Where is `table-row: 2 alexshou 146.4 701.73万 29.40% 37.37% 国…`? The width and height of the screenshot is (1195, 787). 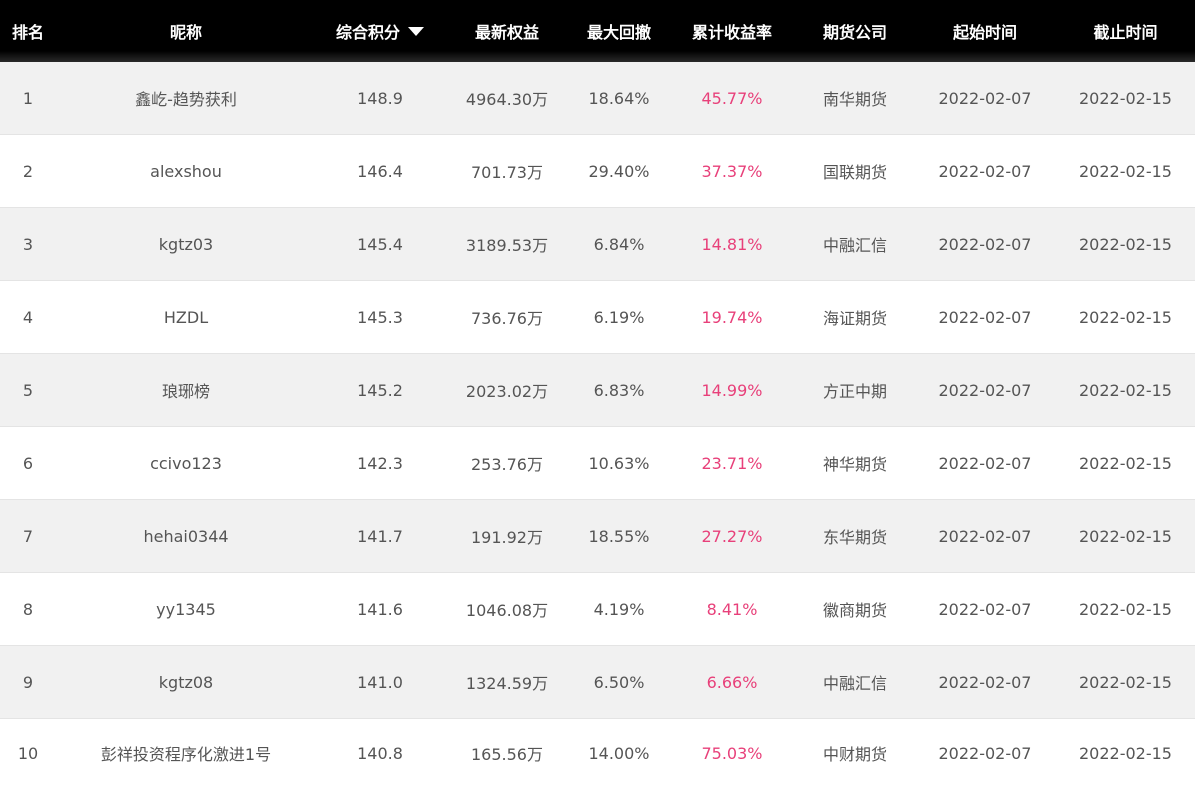
table-row: 2 alexshou 146.4 701.73万 29.40% 37.37% 国… is located at coordinates (597, 171).